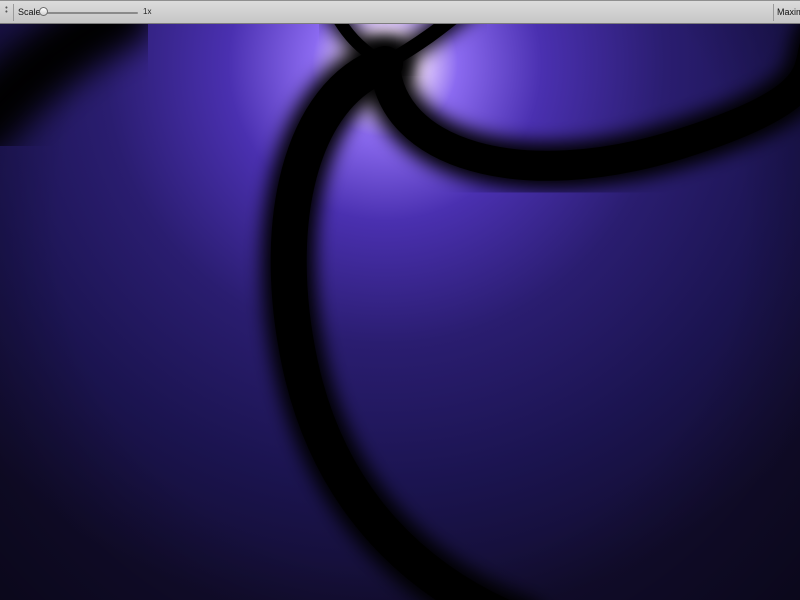 This screenshot has height=600, width=800. I want to click on scale-label: Scale, so click(29, 12).